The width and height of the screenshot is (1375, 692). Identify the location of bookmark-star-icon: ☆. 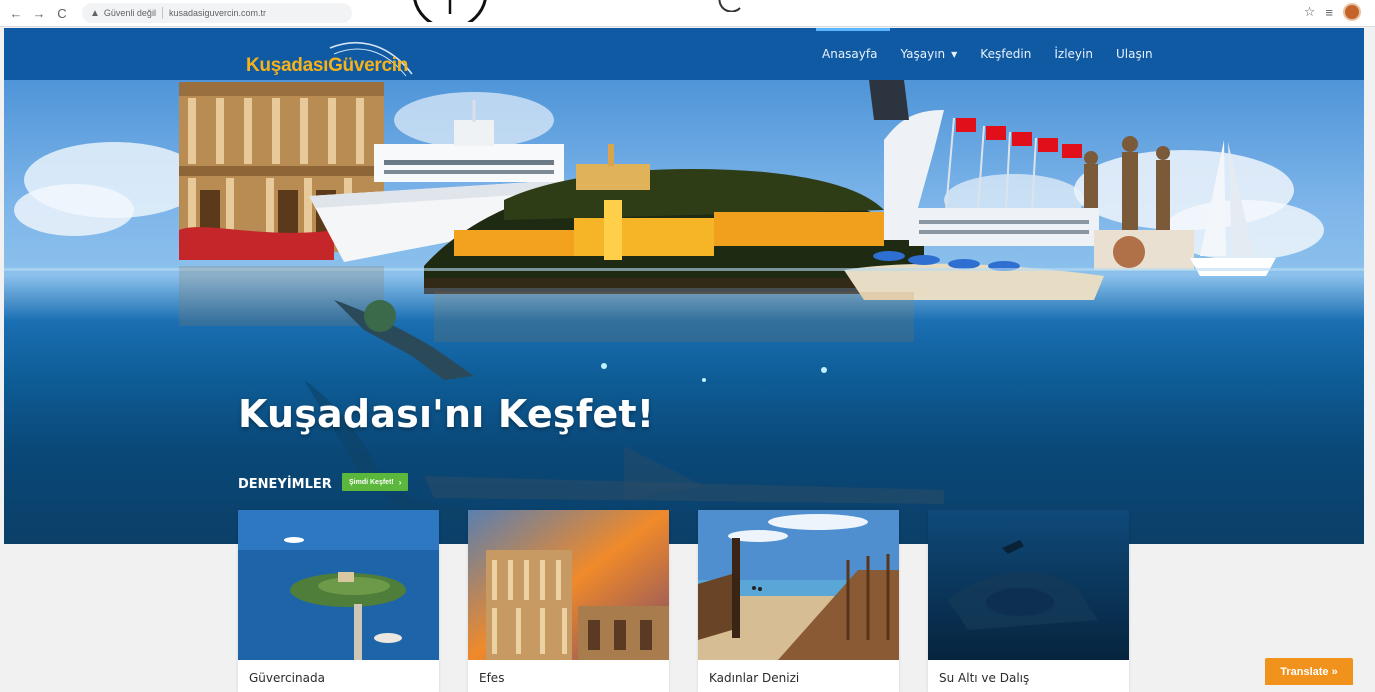
(1310, 12).